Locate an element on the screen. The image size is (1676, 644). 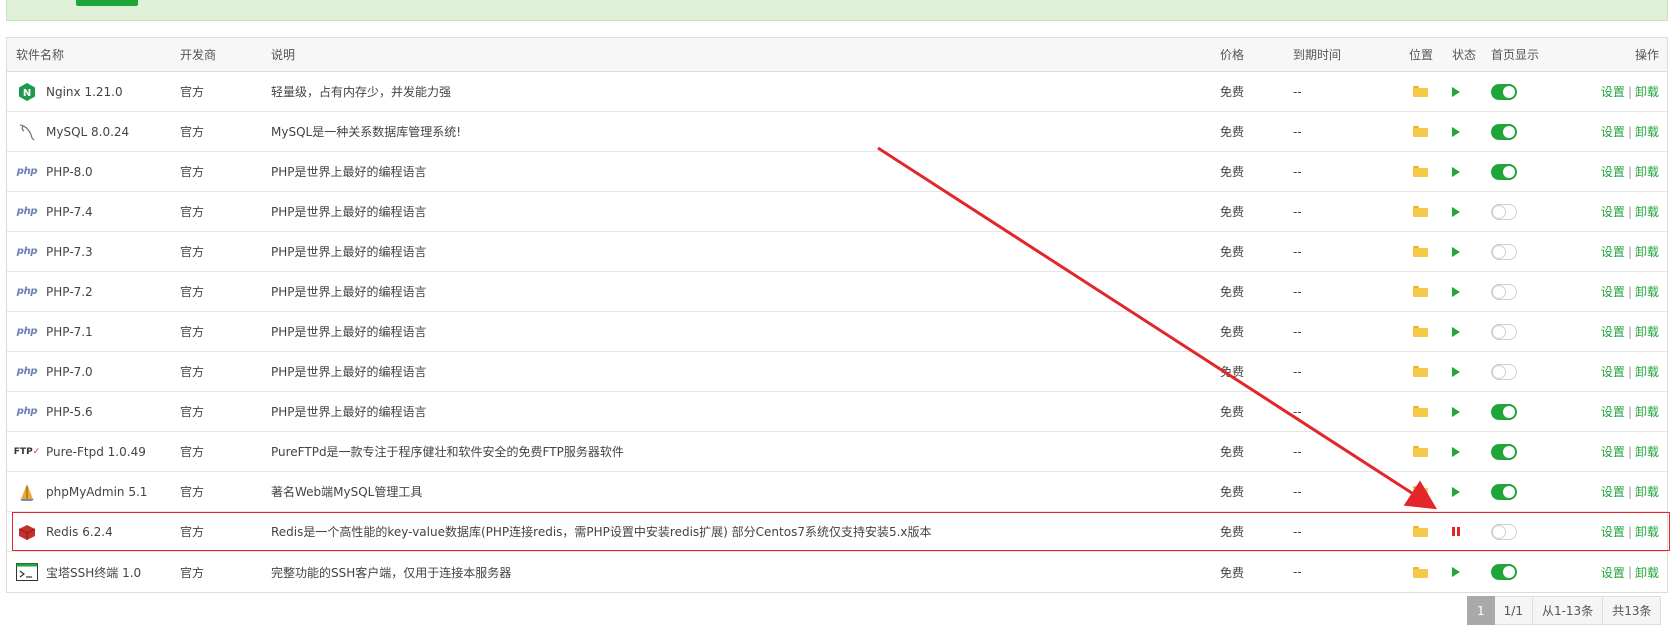
software-name-cell: php PHP-7.3 is located at coordinates (54, 251).